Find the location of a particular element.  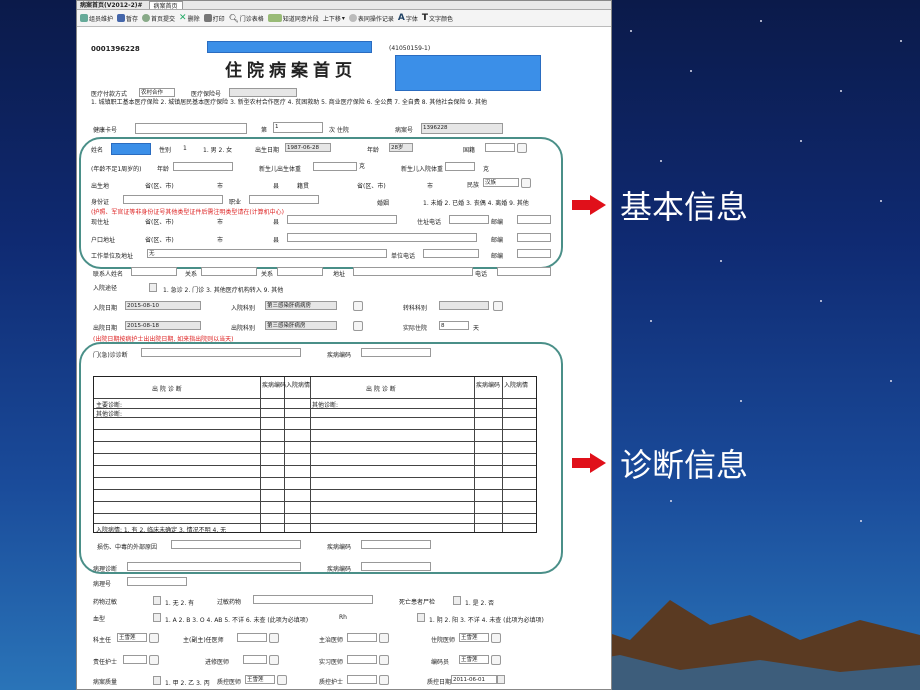

toolbar-btn-save: 暂存 is located at coordinates (127, 18).